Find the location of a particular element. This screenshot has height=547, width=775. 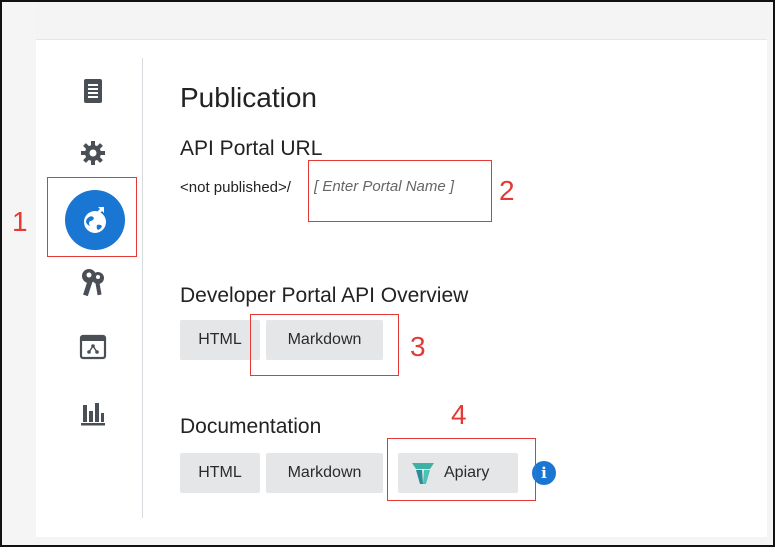

bottom-gutter is located at coordinates (402, 541).